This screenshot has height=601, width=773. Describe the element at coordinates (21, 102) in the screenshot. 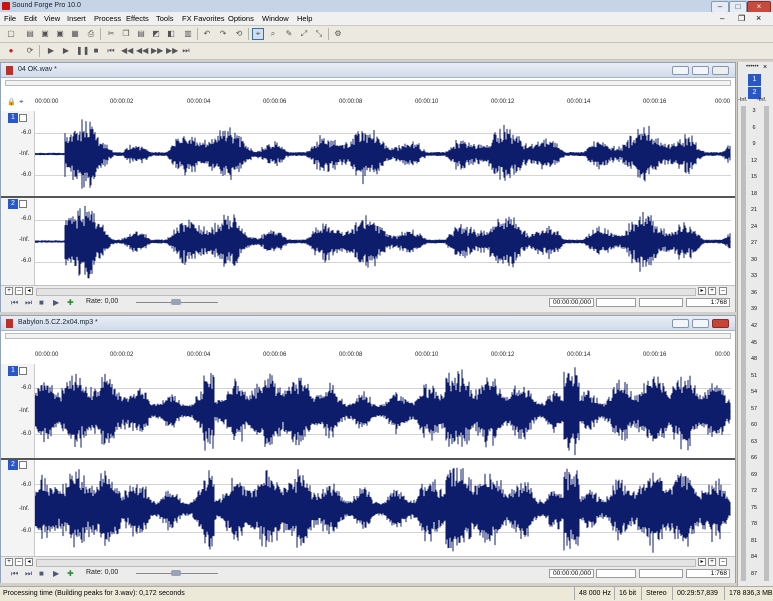

I see `snap-icon: ⌖` at that location.